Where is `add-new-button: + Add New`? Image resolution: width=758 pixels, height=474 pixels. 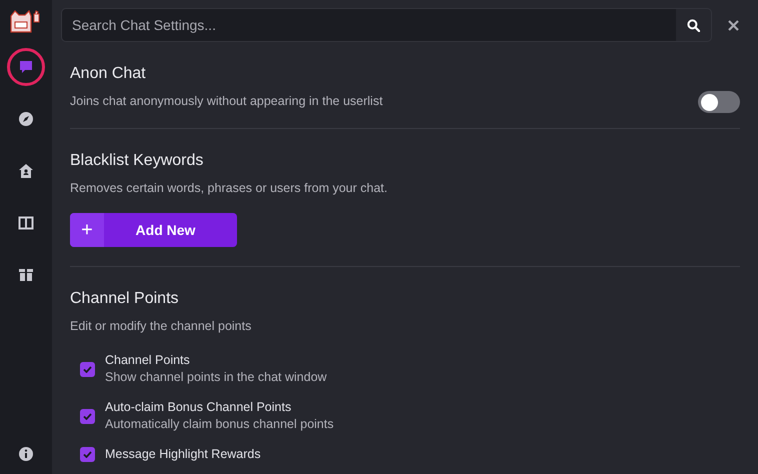
add-new-button: + Add New is located at coordinates (153, 230).